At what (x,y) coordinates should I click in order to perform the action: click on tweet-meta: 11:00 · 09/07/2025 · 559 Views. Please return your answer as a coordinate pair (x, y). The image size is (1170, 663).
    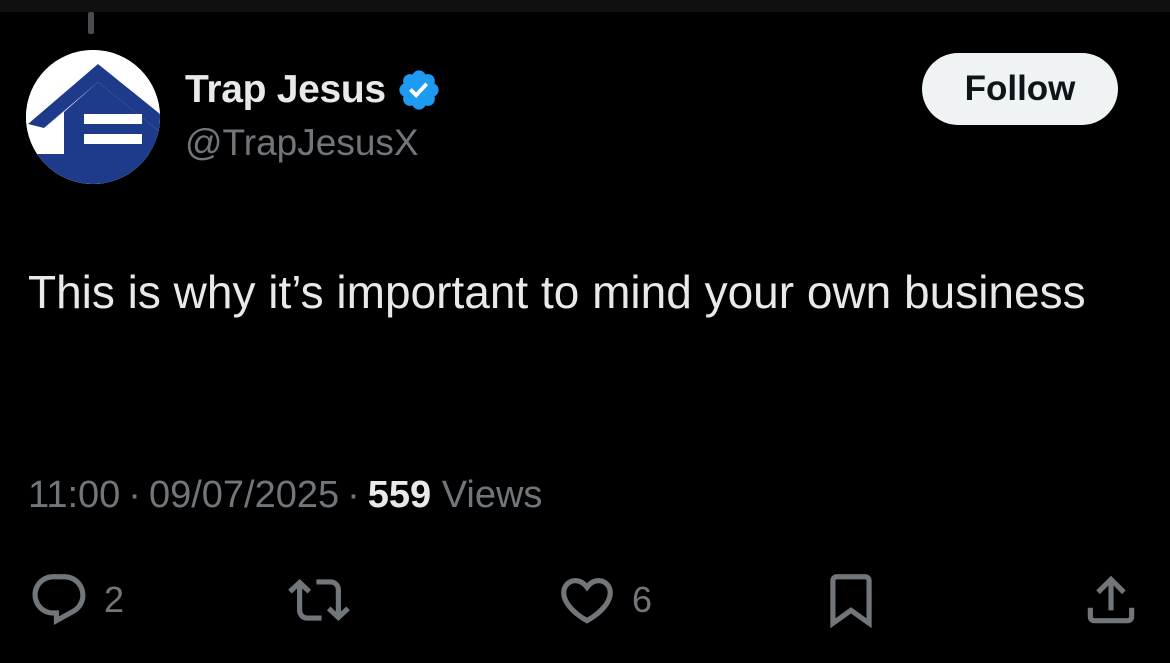
    Looking at the image, I should click on (285, 495).